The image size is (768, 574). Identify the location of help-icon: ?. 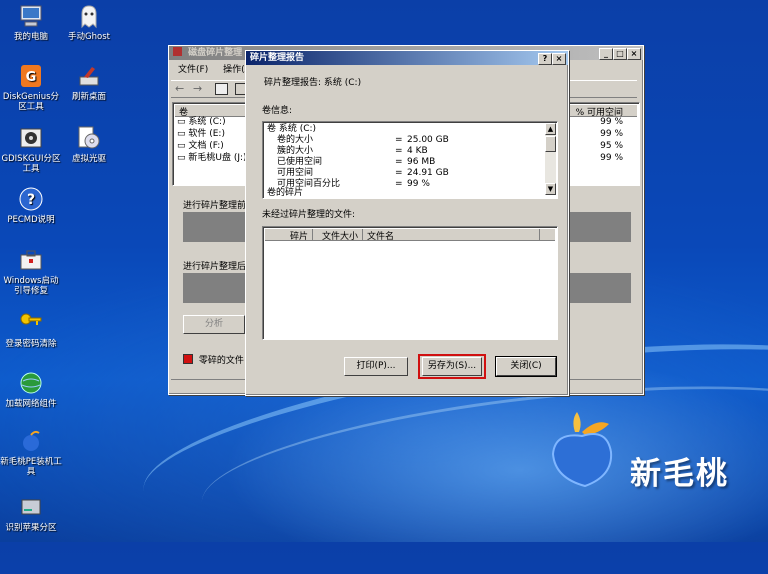
(31, 199).